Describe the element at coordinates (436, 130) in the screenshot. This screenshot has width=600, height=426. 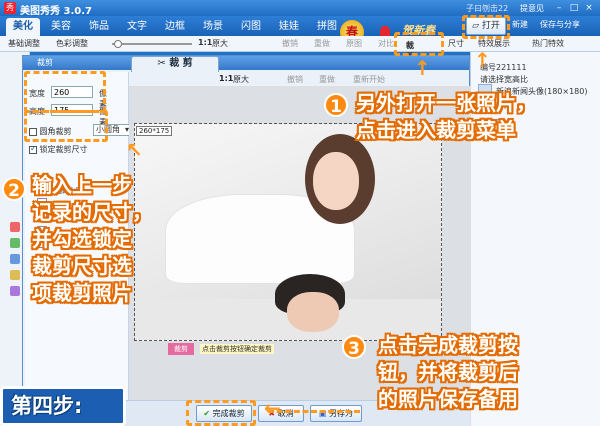
I see `note-1-line-2: 点击进入裁剪菜单` at that location.